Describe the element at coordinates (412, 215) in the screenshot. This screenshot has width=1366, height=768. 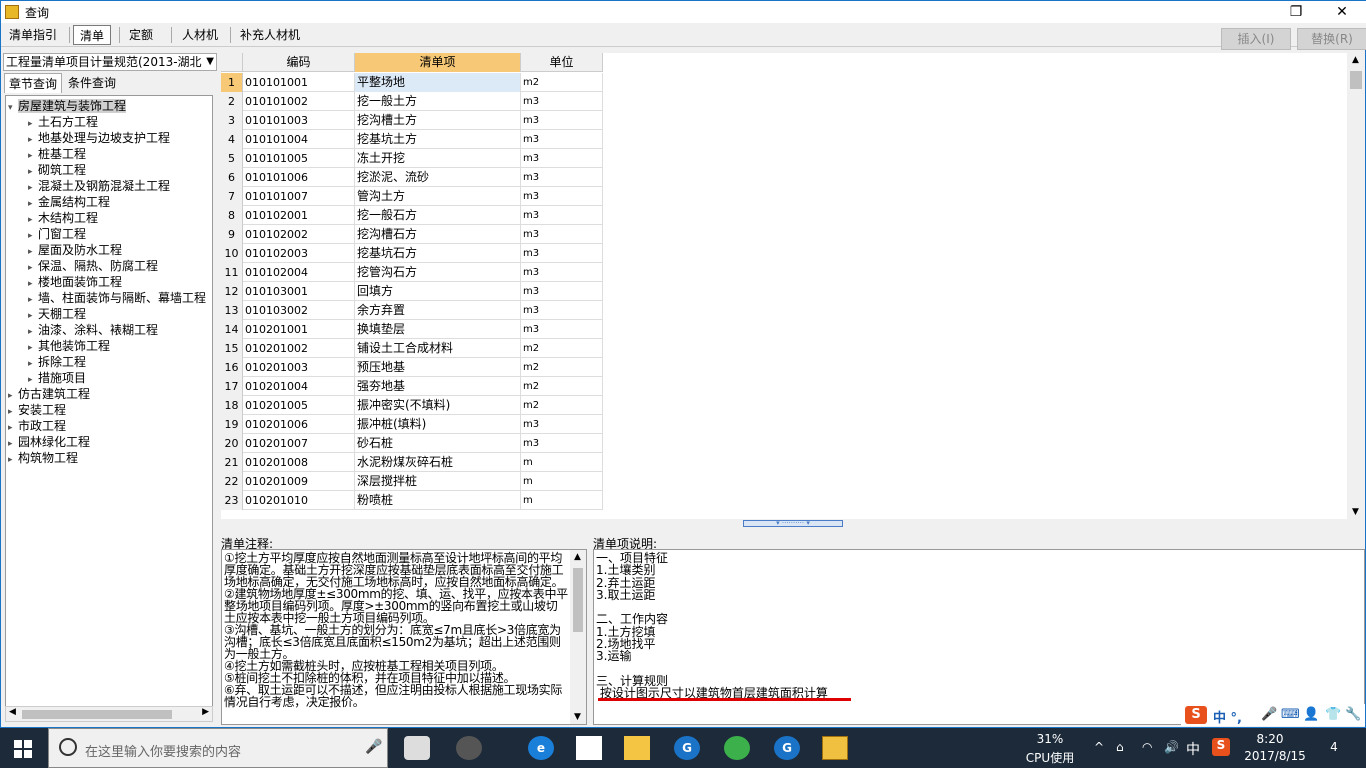
I see `table-row: 8 010102001 挖一般石方 m3` at that location.